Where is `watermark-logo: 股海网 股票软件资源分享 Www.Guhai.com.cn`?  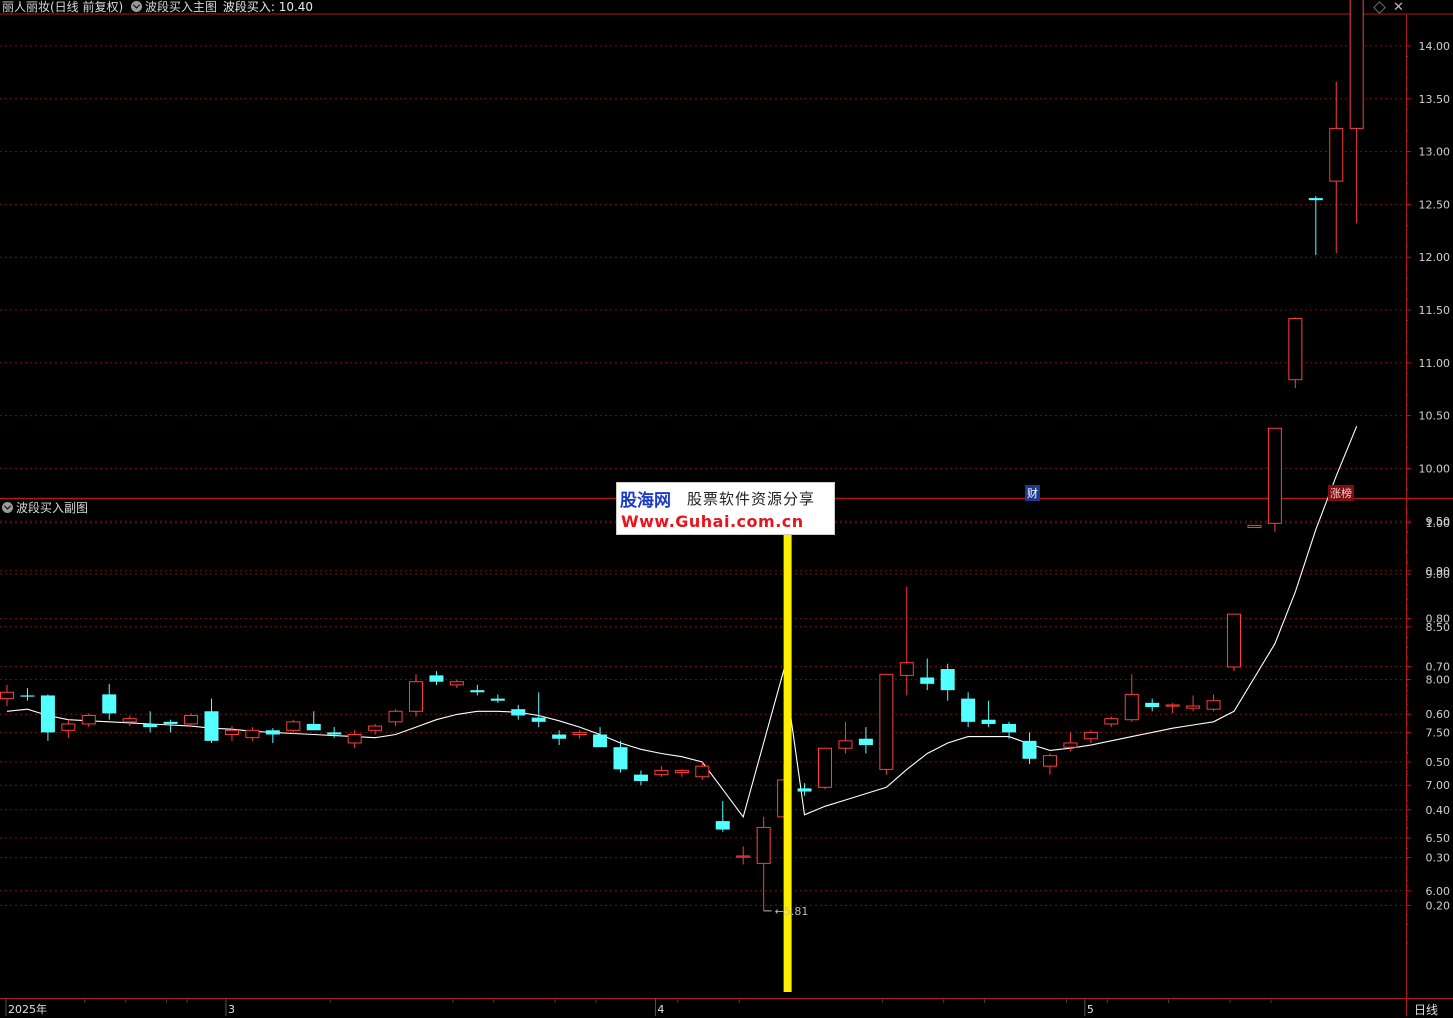
watermark-logo: 股海网 股票软件资源分享 Www.Guhai.com.cn is located at coordinates (725, 508).